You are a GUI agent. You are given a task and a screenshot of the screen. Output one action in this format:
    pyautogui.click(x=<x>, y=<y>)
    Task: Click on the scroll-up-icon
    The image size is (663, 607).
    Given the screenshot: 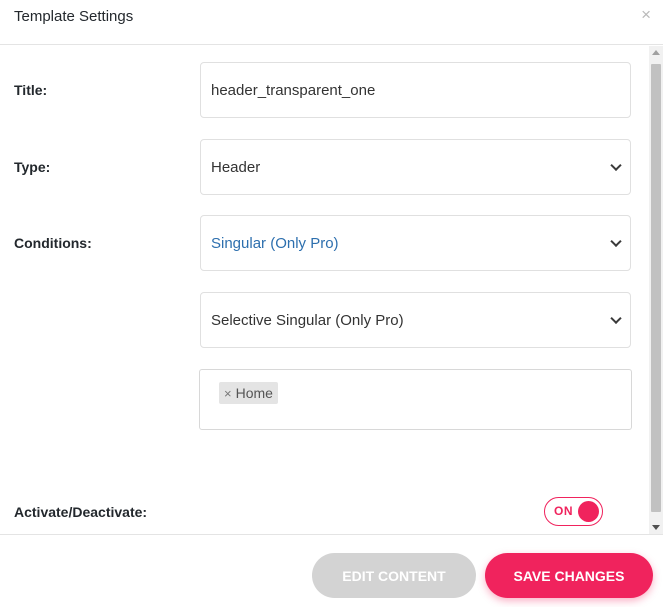 What is the action you would take?
    pyautogui.click(x=656, y=52)
    